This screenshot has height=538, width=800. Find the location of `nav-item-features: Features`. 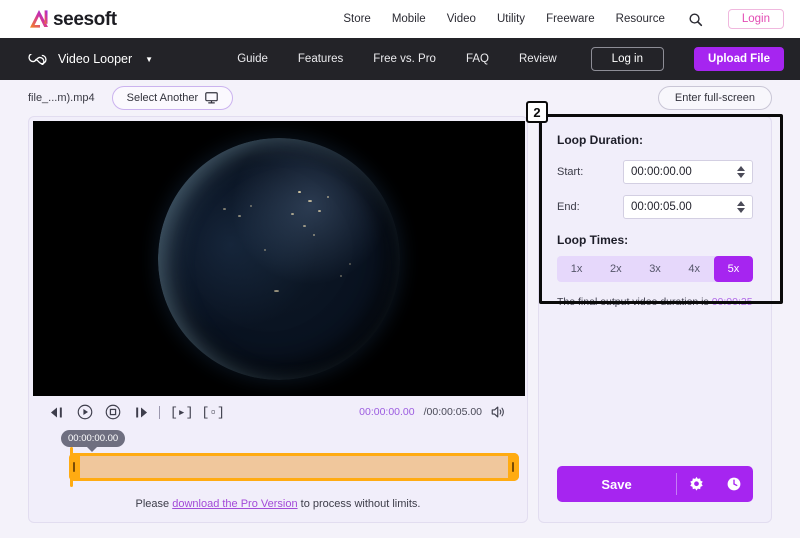

nav-item-features: Features is located at coordinates (320, 59).